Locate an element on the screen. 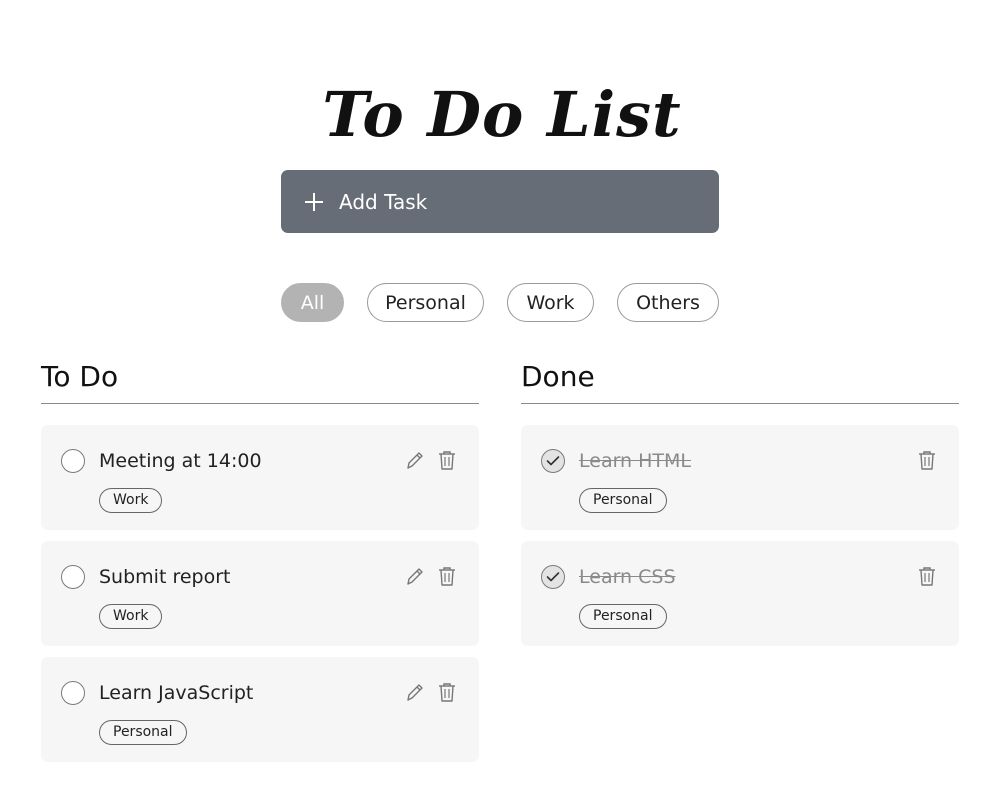 The height and width of the screenshot is (807, 1004). task-card: Learn HTML Personal is located at coordinates (740, 477).